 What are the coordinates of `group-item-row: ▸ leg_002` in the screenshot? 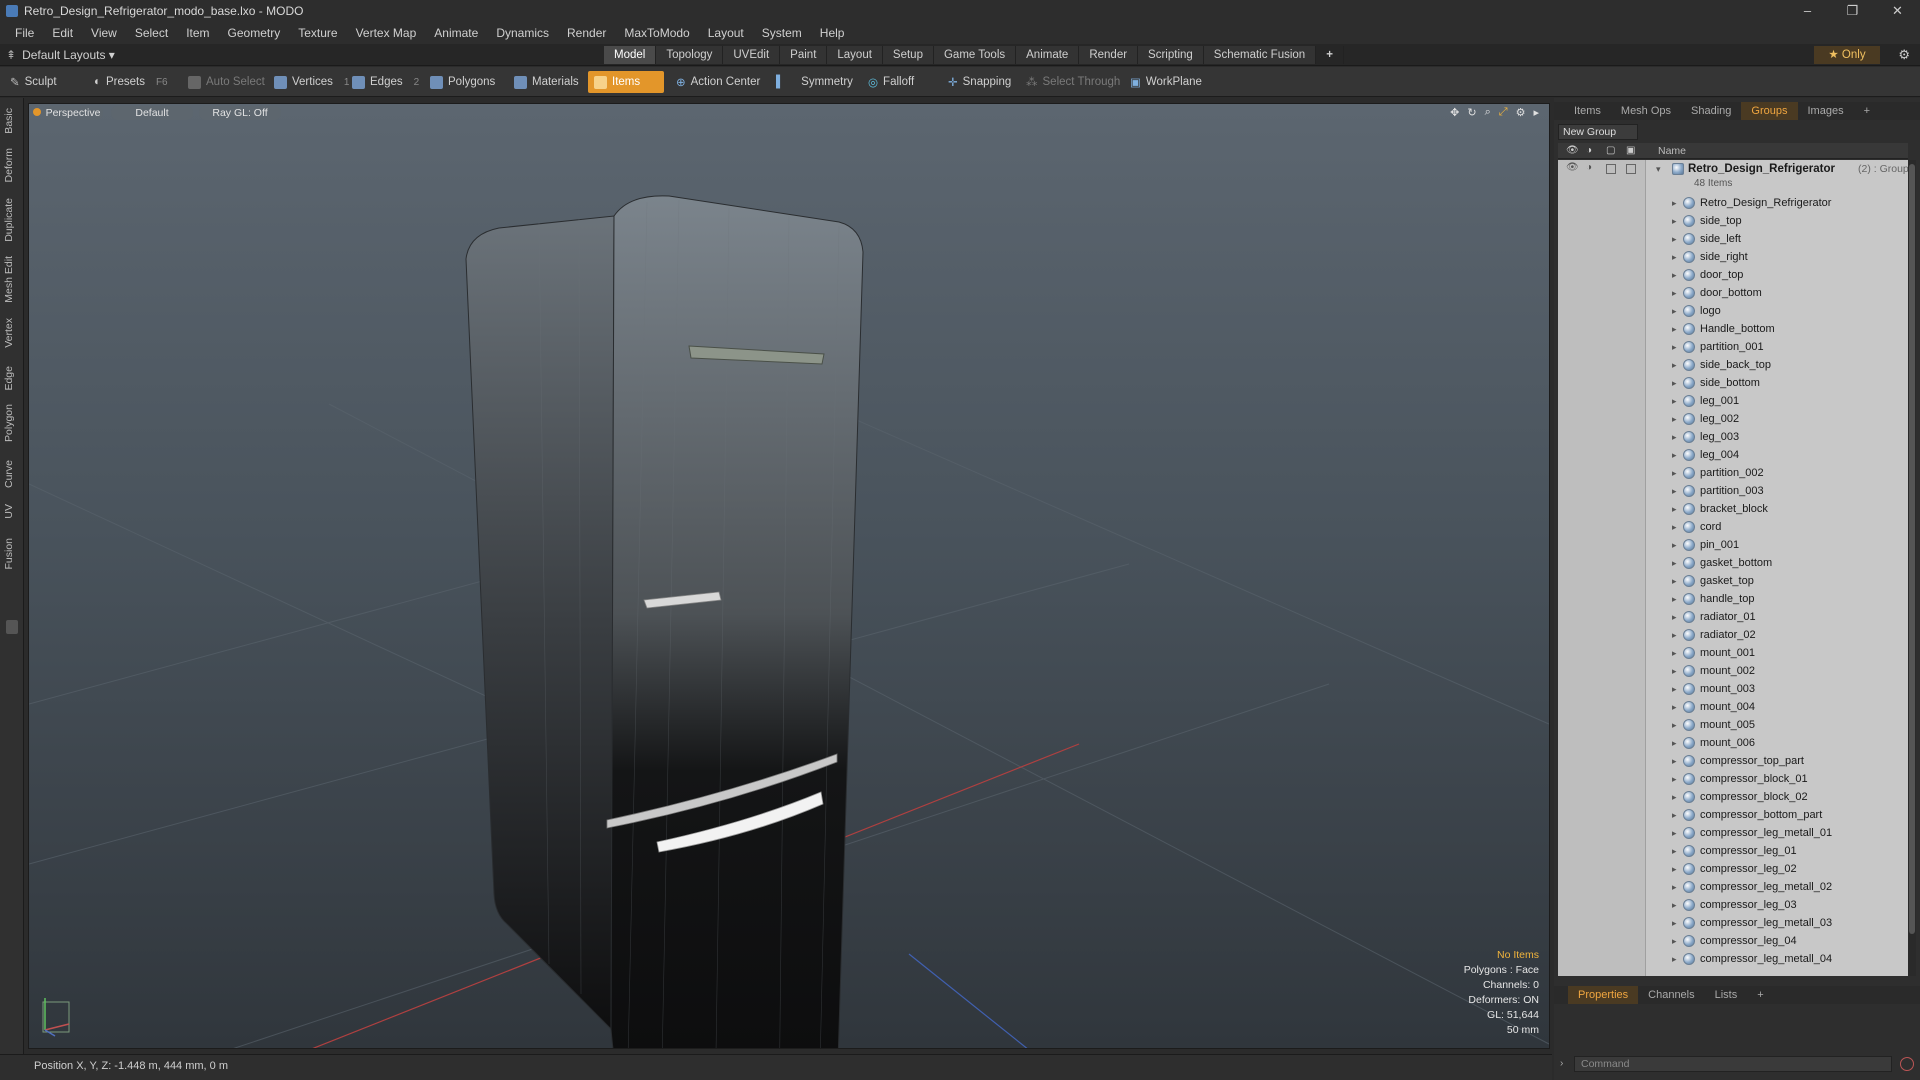 It's located at (1733, 419).